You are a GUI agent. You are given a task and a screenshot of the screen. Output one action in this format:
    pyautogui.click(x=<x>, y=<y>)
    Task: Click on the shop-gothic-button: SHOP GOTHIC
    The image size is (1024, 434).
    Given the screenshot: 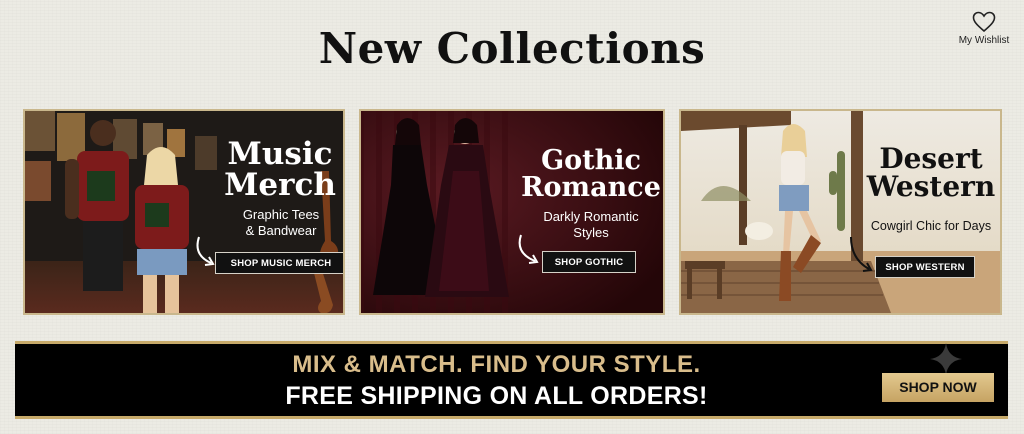 What is the action you would take?
    pyautogui.click(x=589, y=262)
    